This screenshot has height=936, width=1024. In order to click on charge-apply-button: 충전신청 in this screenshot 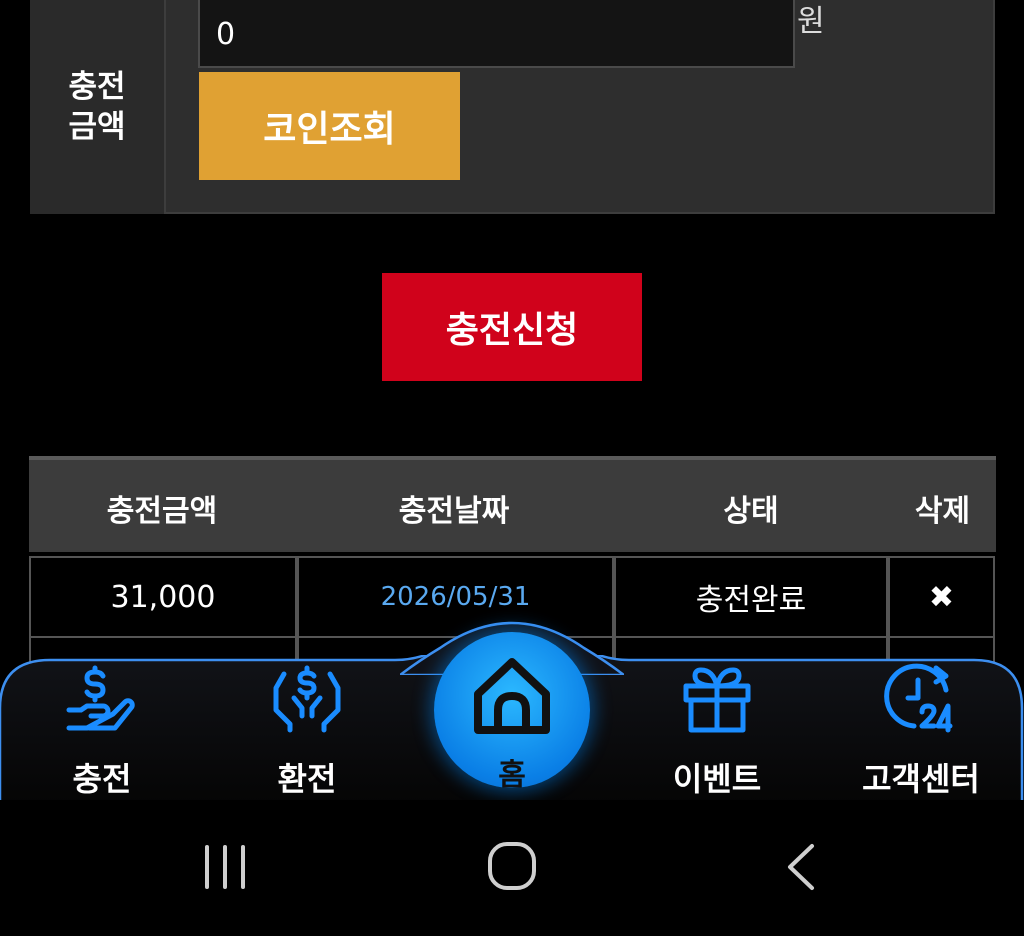, I will do `click(512, 327)`.